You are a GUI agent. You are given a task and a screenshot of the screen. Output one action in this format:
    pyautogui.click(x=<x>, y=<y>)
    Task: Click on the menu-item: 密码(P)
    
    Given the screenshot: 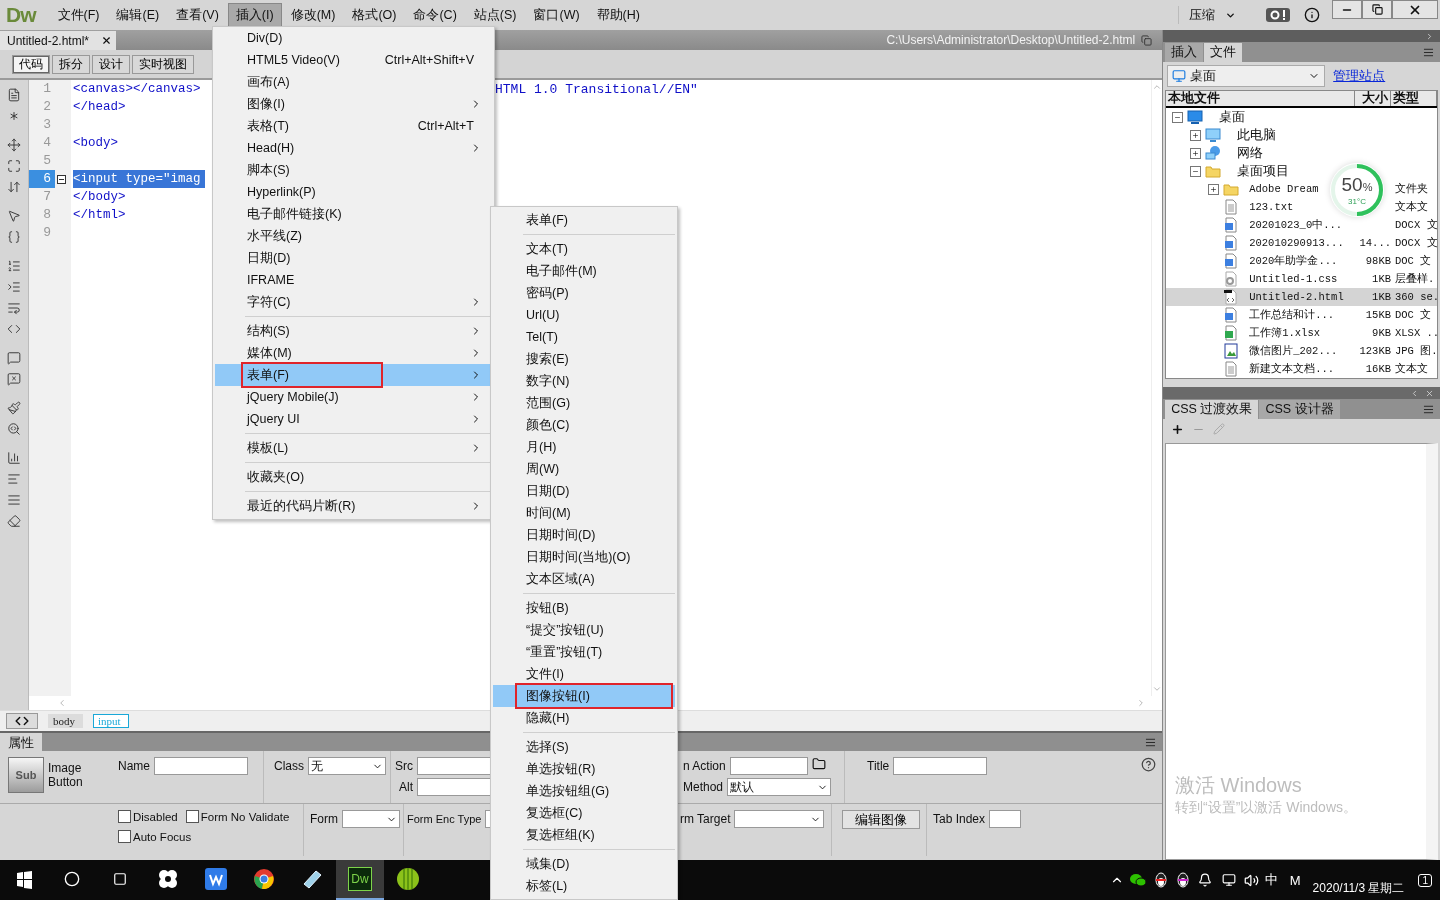 What is the action you would take?
    pyautogui.click(x=584, y=293)
    